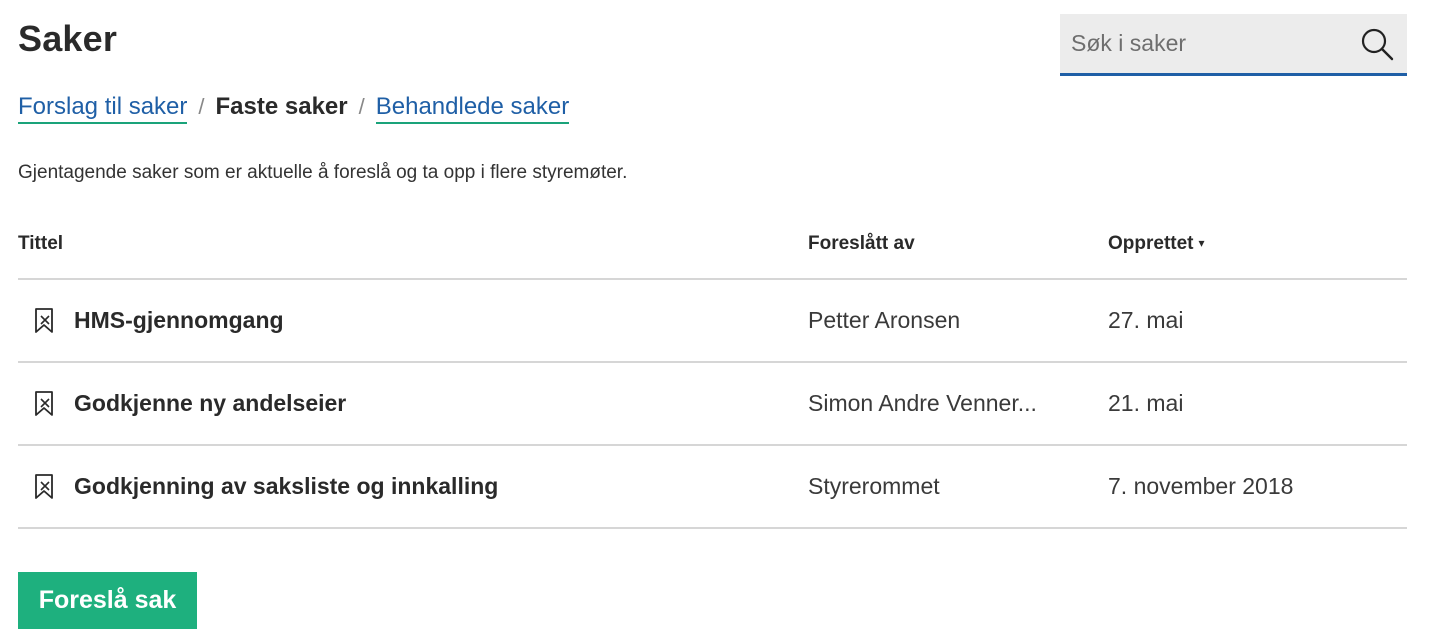  I want to click on breadcrumb-current-faste-saker: Faste saker, so click(281, 106).